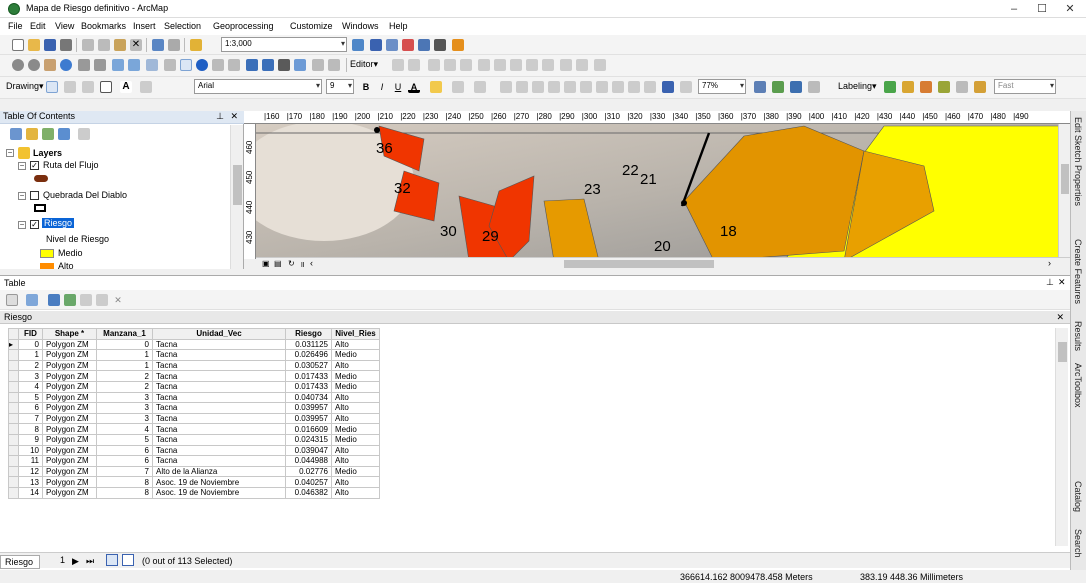  I want to click on col-nivel-ries: Nivel_Ries, so click(355, 334).